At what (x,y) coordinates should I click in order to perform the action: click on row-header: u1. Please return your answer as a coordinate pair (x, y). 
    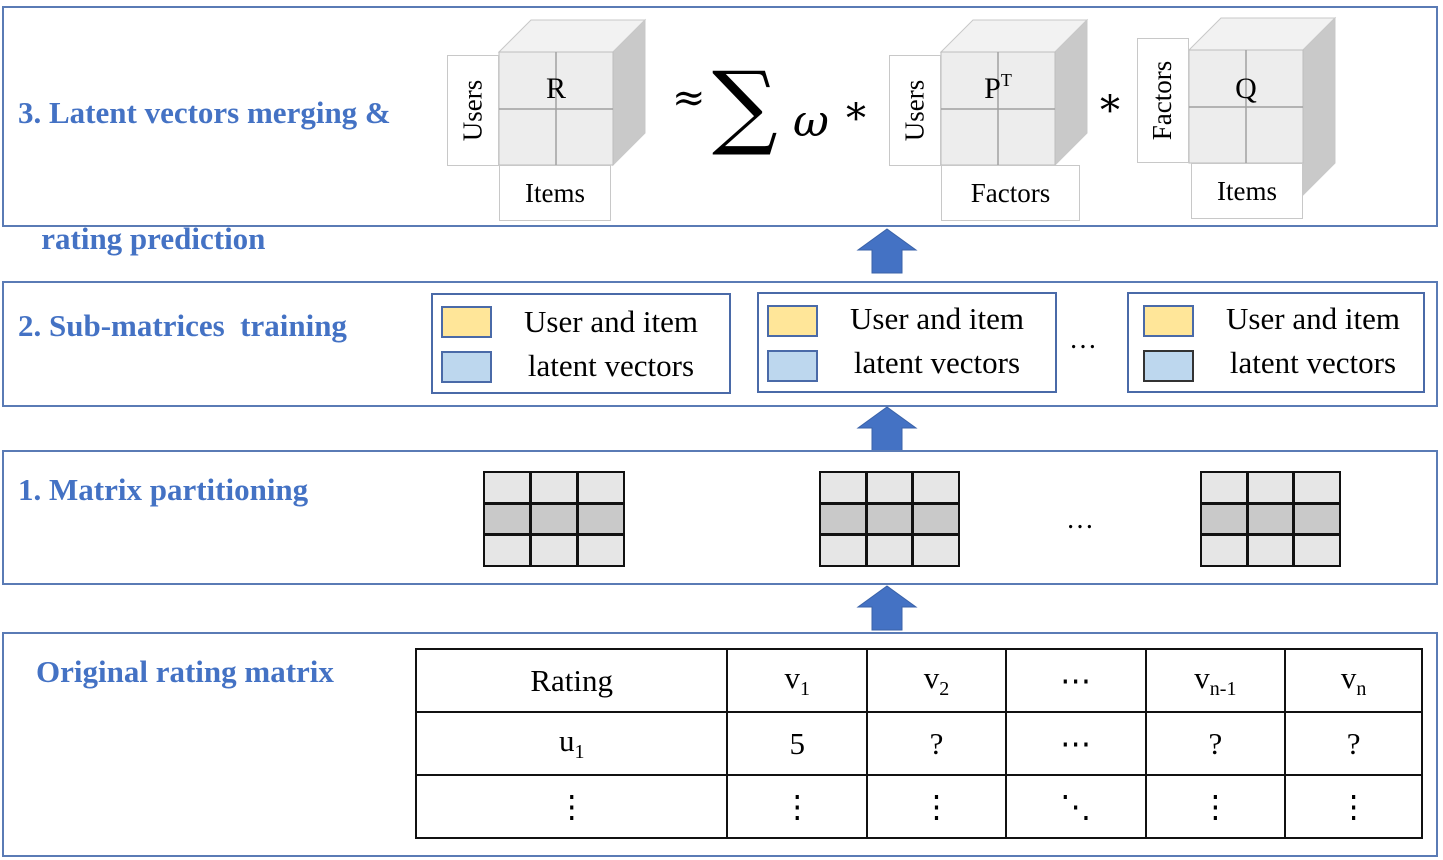
    Looking at the image, I should click on (571, 743).